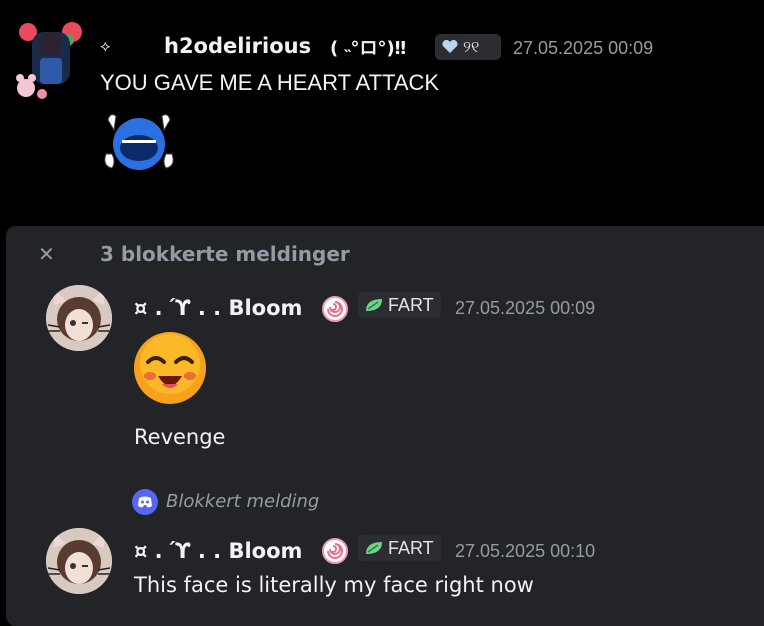 This screenshot has width=764, height=626. I want to click on blocked-message-label: Blokkert melding, so click(242, 501).